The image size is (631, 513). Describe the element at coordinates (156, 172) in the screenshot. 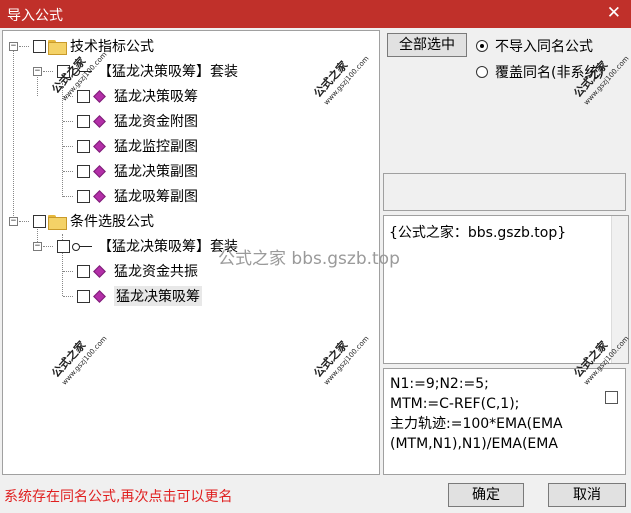

I see `tree-label: 猛龙决策副图` at that location.